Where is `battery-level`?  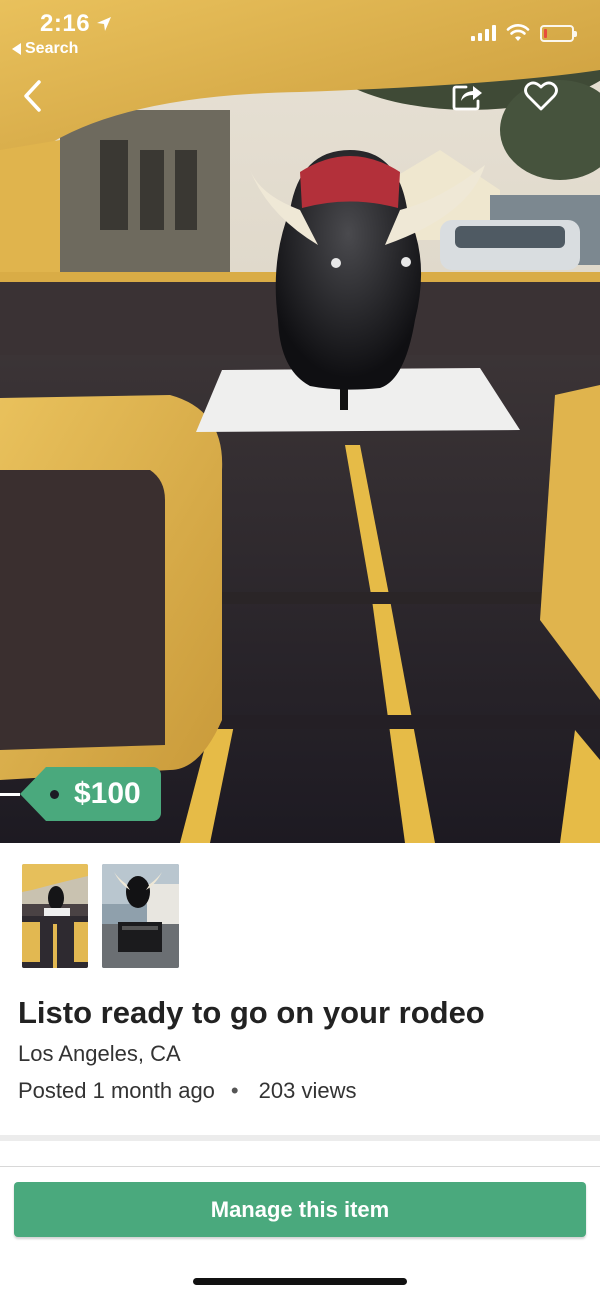
battery-level is located at coordinates (545, 33).